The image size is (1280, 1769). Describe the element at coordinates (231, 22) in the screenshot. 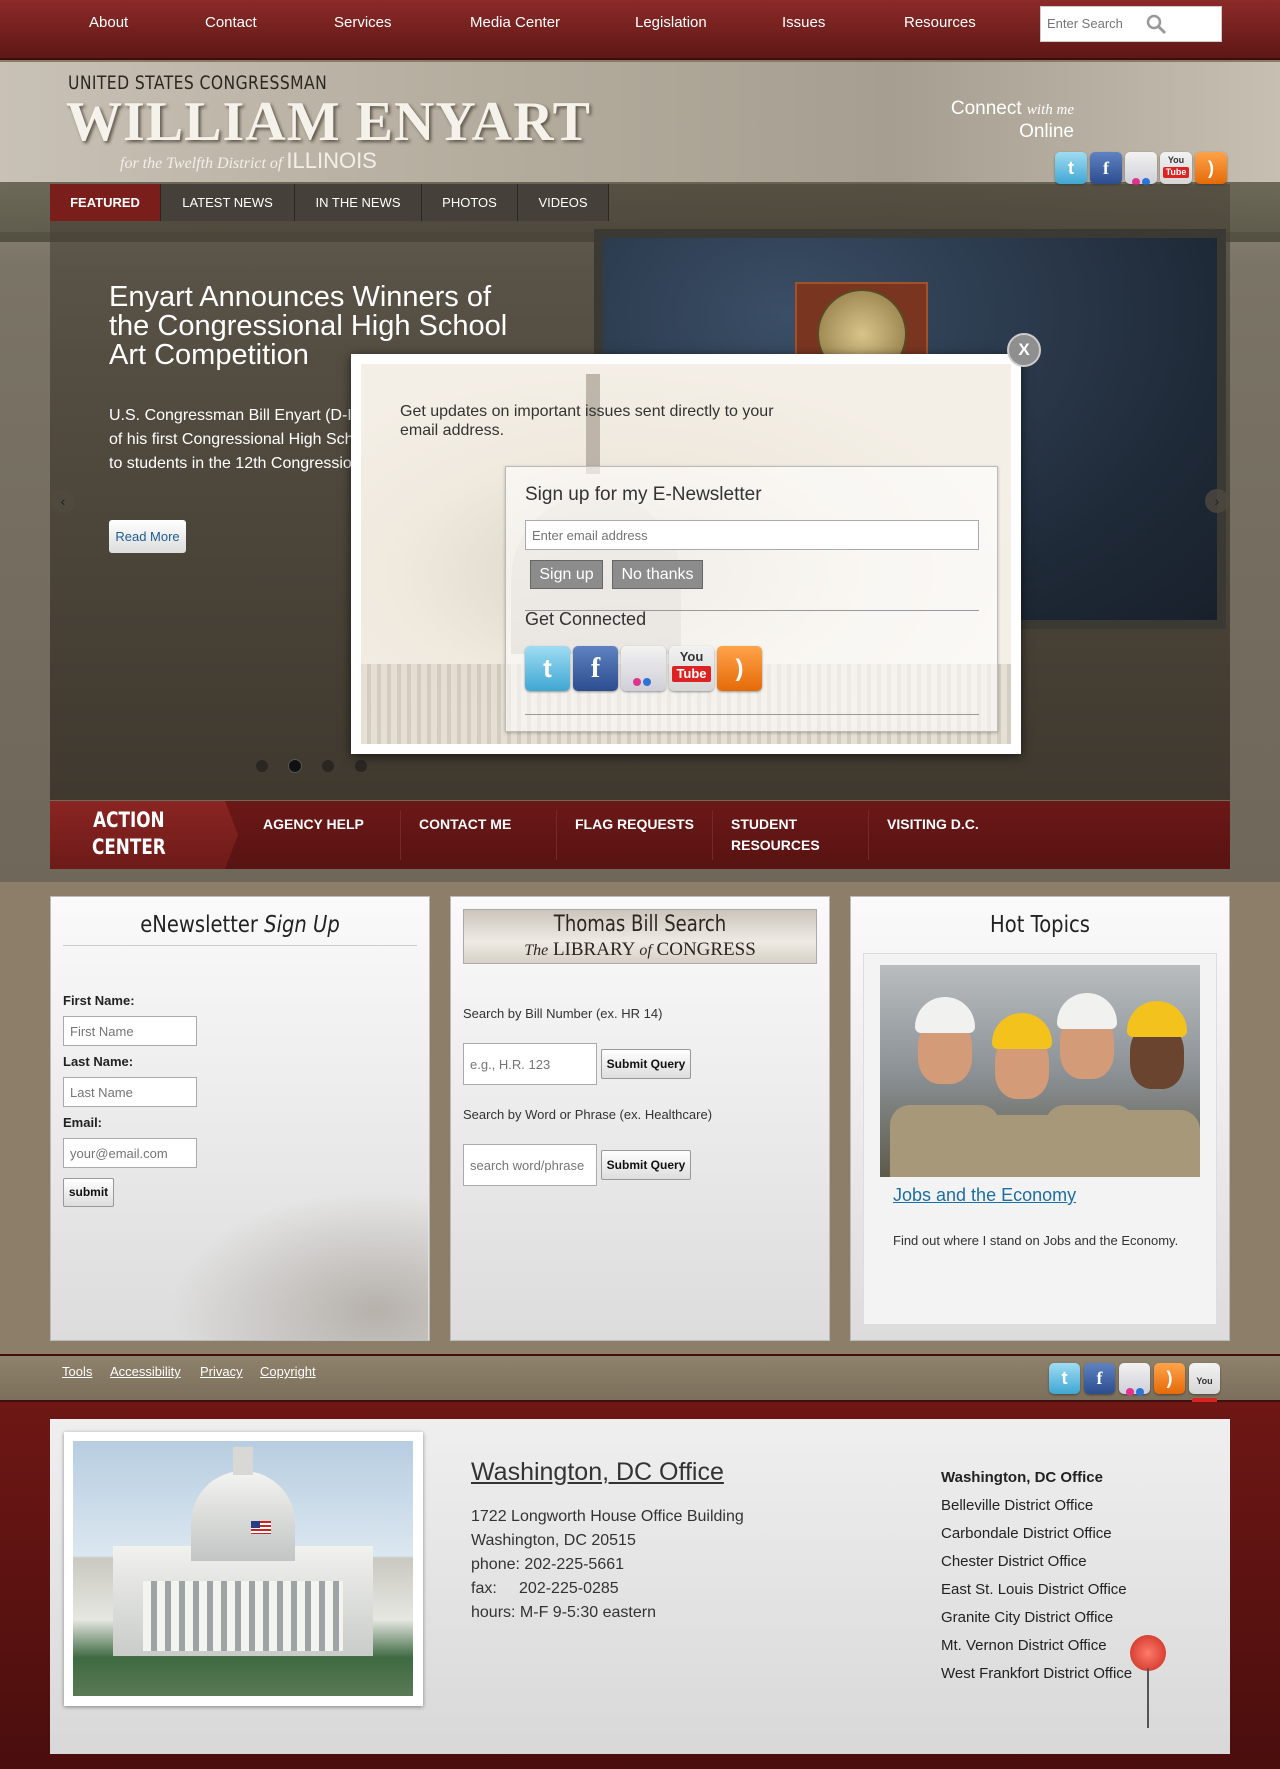

I see `nav-contact: Contact` at that location.